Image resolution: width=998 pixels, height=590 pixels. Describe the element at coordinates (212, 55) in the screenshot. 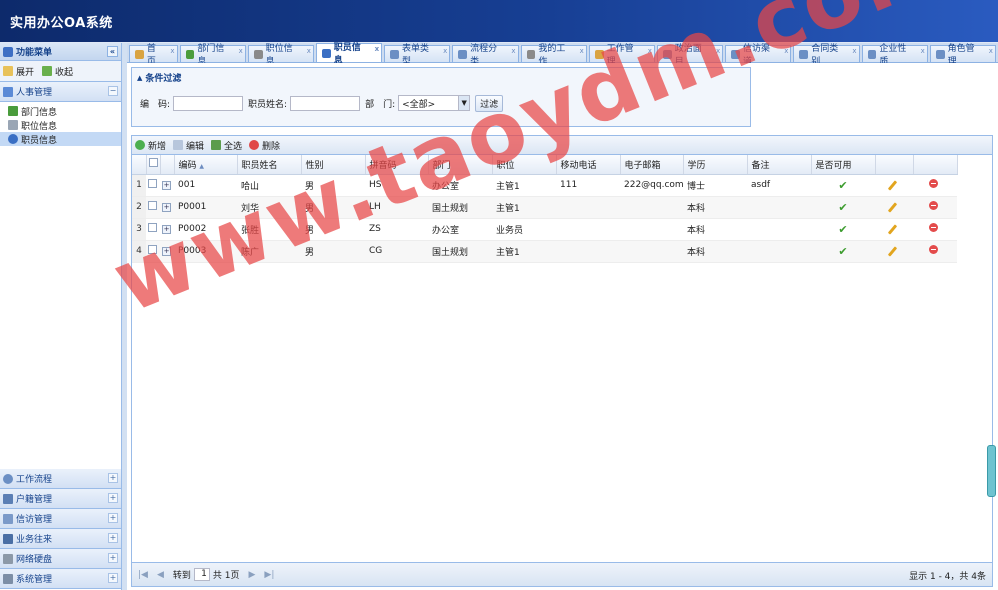

I see `tab-1: 部门信息 x` at that location.